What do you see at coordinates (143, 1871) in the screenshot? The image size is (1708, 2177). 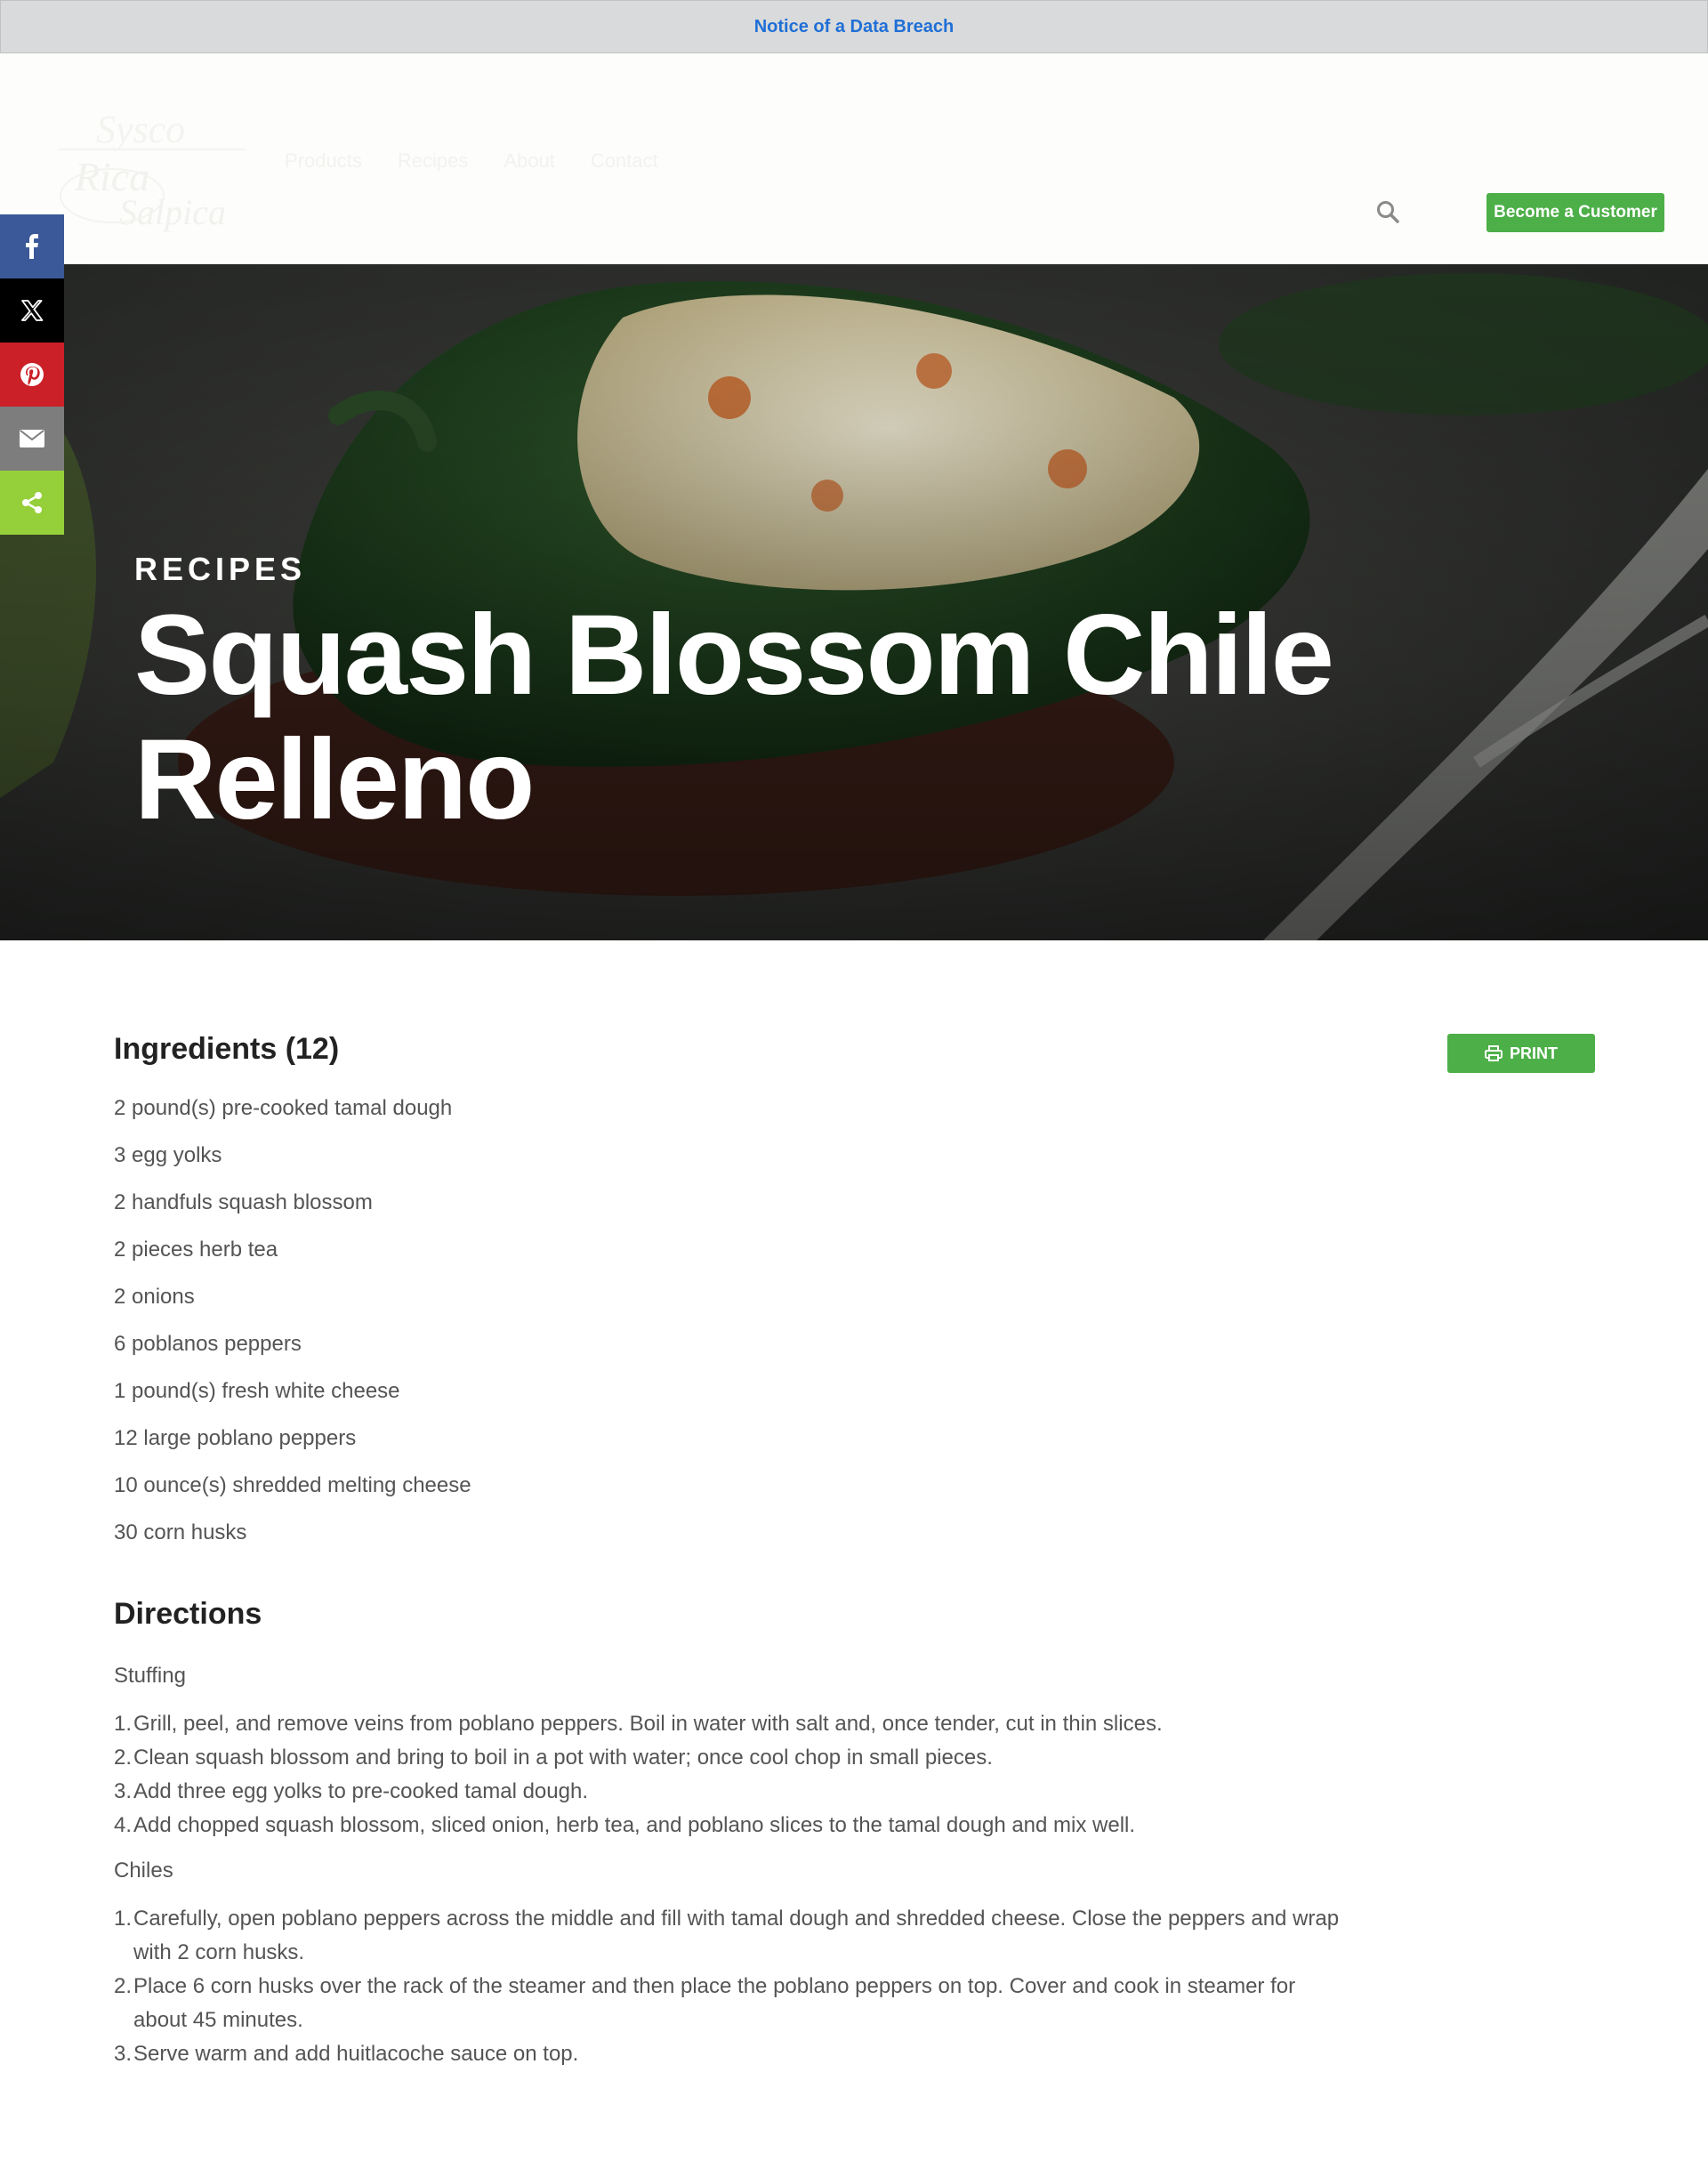 I see `directions-section-label: Chiles` at bounding box center [143, 1871].